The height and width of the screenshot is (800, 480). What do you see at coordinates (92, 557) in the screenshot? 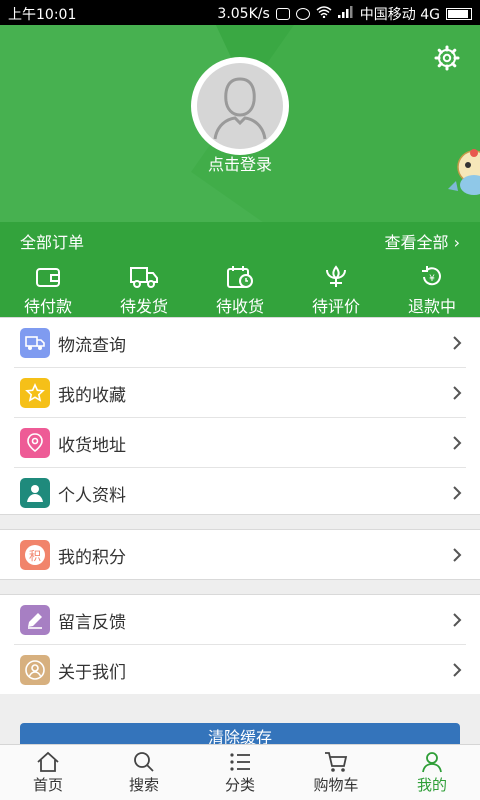
I see `menu-item-label: 我的积分` at bounding box center [92, 557].